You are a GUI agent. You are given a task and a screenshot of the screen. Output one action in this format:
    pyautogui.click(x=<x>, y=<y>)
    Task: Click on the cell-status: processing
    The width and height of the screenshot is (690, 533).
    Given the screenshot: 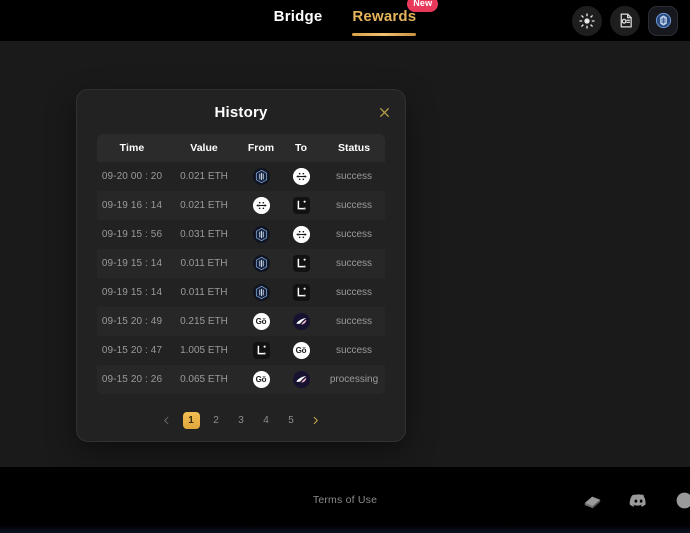 What is the action you would take?
    pyautogui.click(x=354, y=379)
    